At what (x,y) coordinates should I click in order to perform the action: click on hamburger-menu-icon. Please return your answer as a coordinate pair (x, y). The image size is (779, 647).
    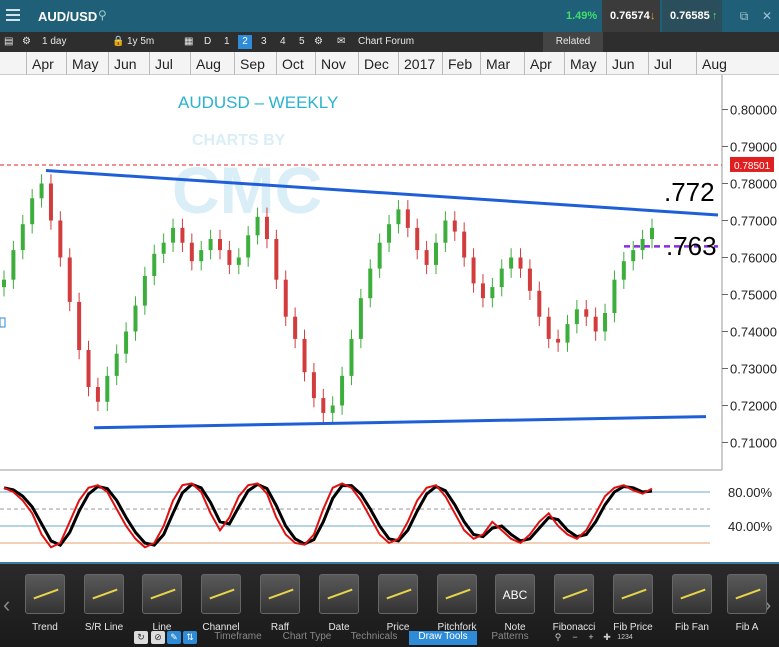
    Looking at the image, I should click on (13, 15).